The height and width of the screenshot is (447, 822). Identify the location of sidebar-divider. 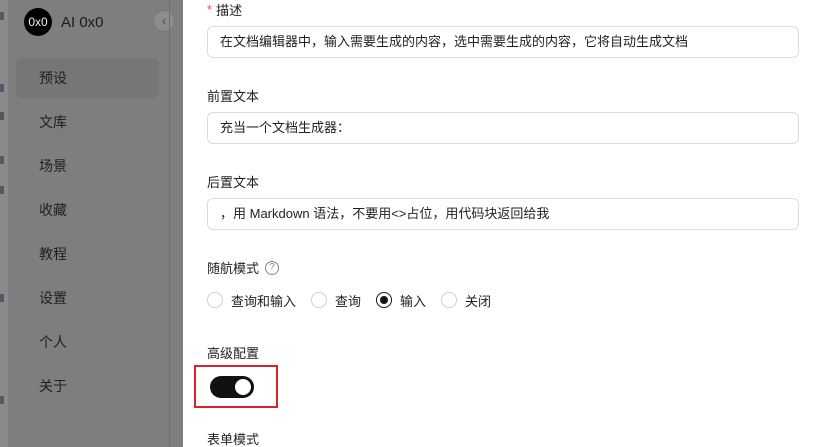
(169, 223).